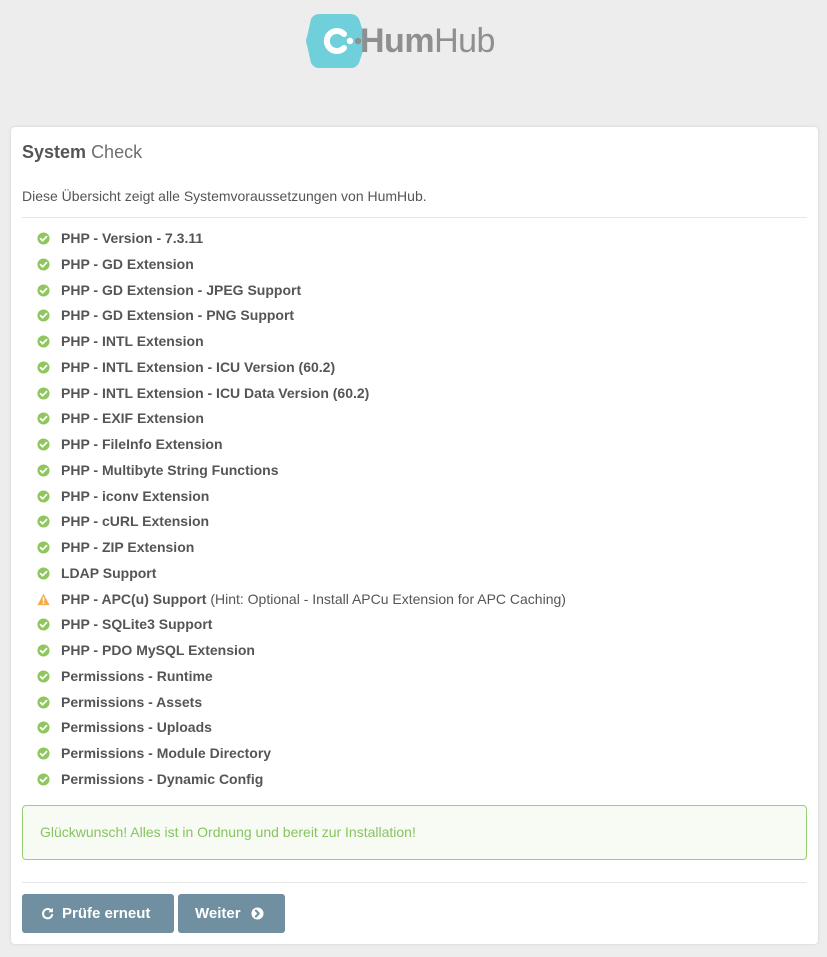 This screenshot has width=827, height=957. I want to click on check-name: Permissions - Assets, so click(132, 701).